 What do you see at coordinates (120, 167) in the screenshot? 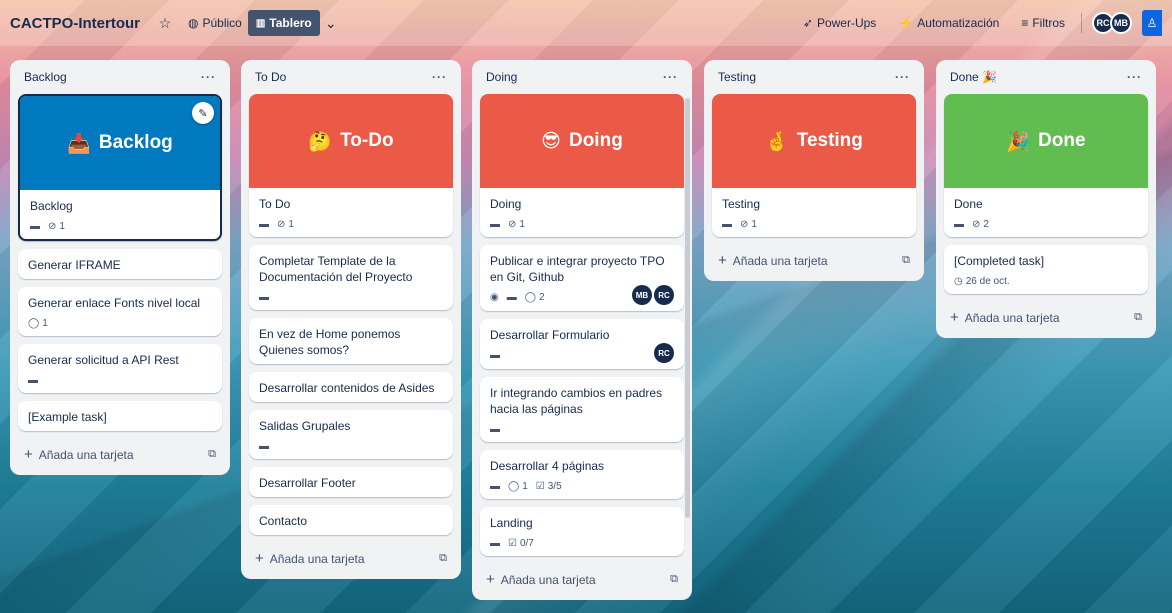
I see `card: 📥 Backlog ✎ Backlog ▬ ⊘ 1` at bounding box center [120, 167].